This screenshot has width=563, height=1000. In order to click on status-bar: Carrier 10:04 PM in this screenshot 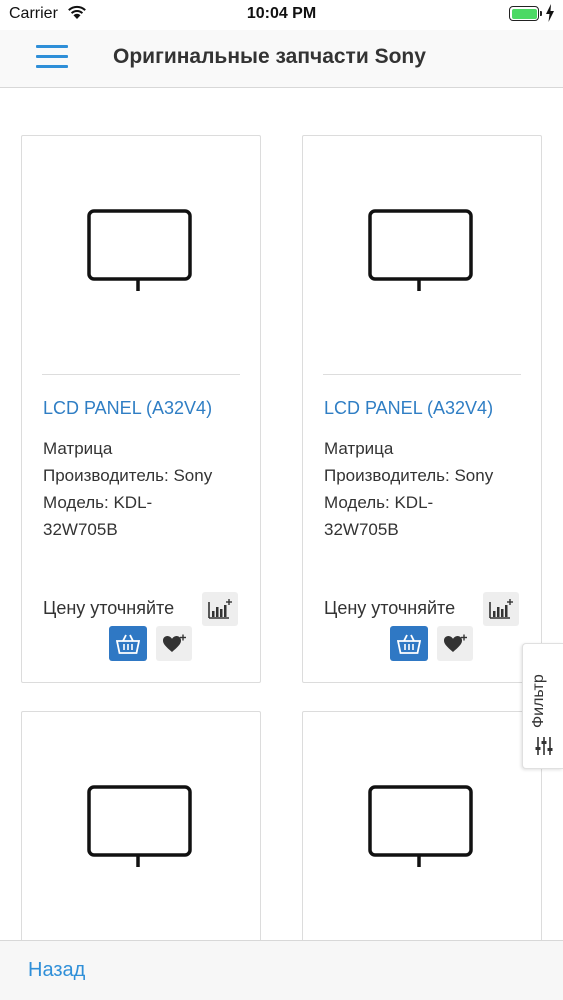, I will do `click(281, 15)`.